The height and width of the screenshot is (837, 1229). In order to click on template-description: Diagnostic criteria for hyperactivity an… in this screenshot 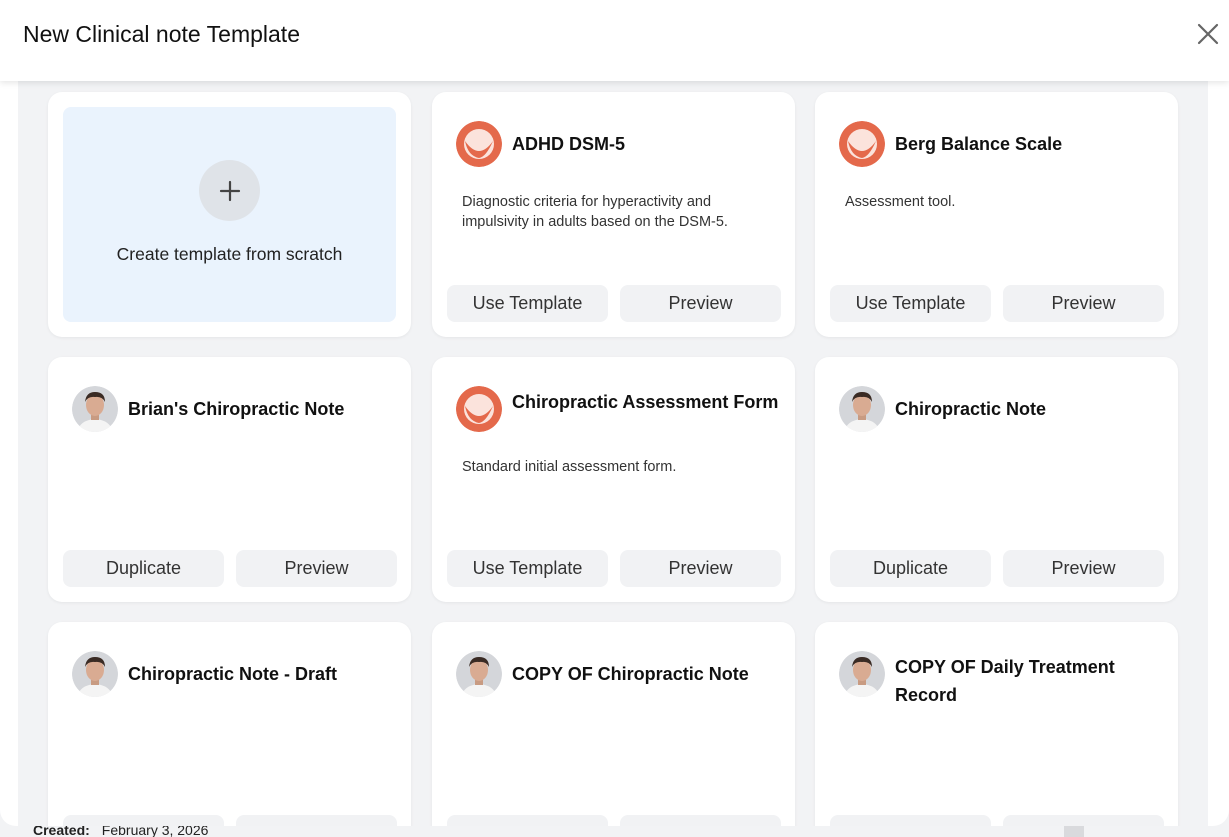, I will do `click(595, 212)`.